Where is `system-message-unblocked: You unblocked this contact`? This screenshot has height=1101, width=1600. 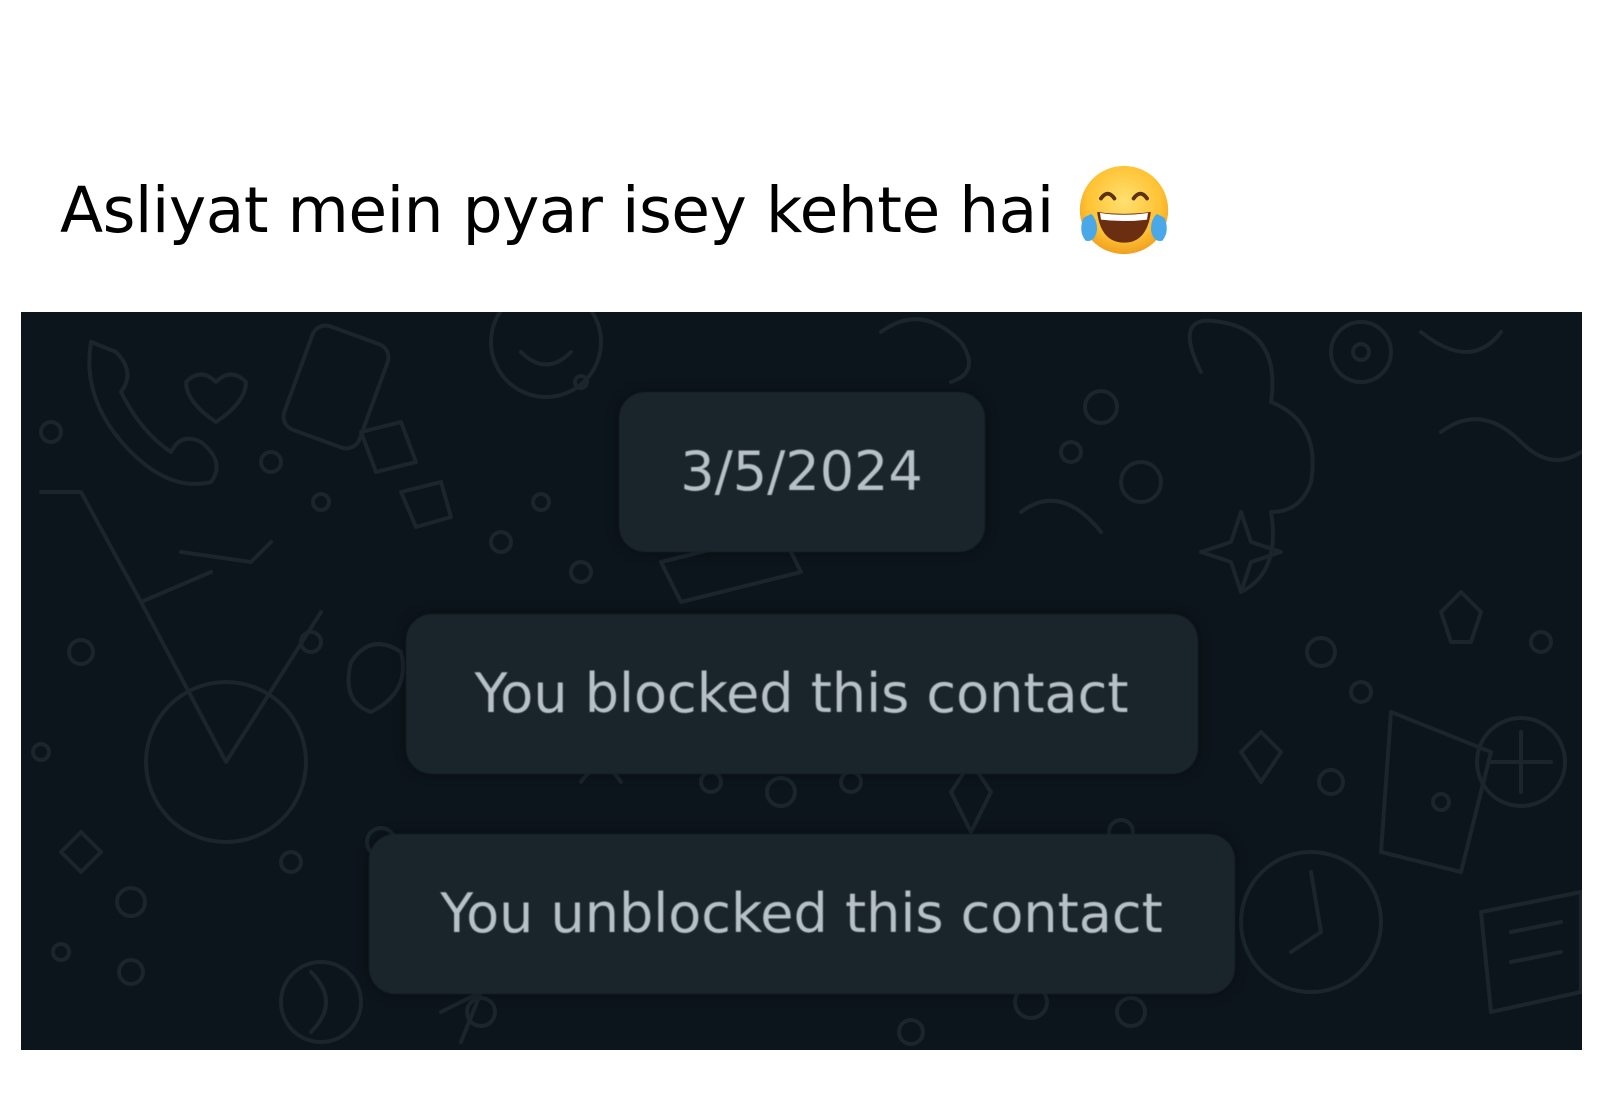 system-message-unblocked: You unblocked this contact is located at coordinates (801, 914).